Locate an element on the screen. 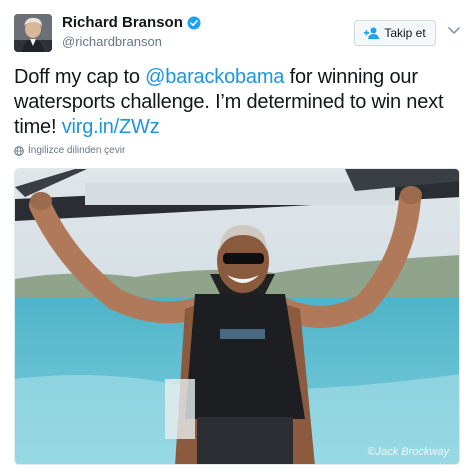 The height and width of the screenshot is (476, 474). tweet-text-part: Doff my cap to is located at coordinates (80, 77).